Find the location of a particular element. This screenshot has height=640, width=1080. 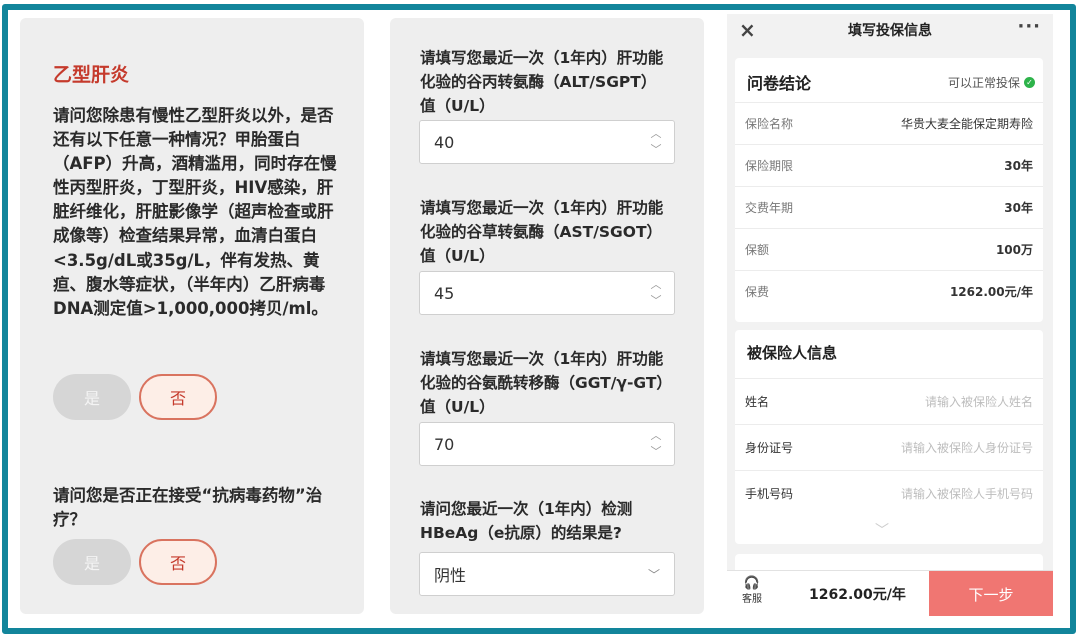

row-value: 100万 is located at coordinates (1014, 250).